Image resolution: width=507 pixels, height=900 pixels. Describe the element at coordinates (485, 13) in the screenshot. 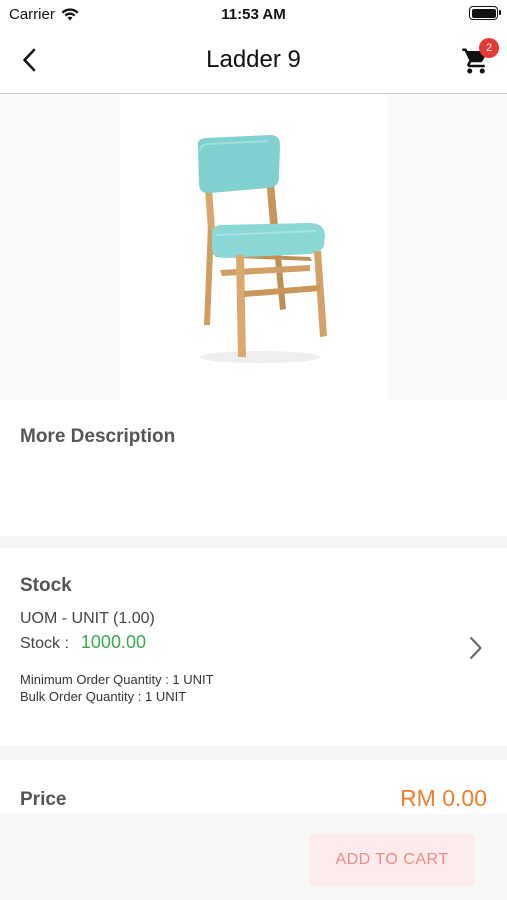

I see `battery-icon` at that location.